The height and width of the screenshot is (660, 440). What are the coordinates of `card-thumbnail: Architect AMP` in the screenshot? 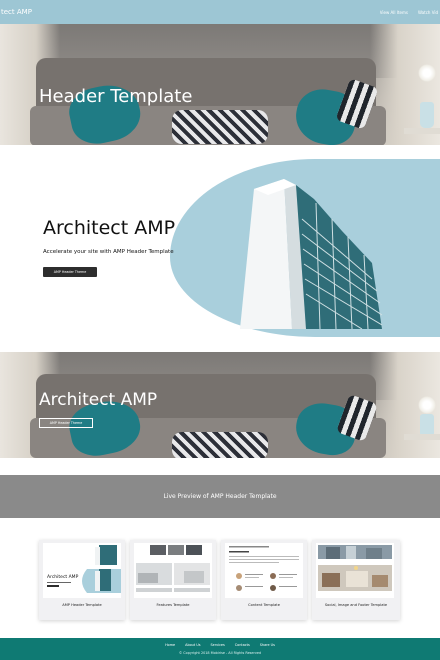 It's located at (82, 570).